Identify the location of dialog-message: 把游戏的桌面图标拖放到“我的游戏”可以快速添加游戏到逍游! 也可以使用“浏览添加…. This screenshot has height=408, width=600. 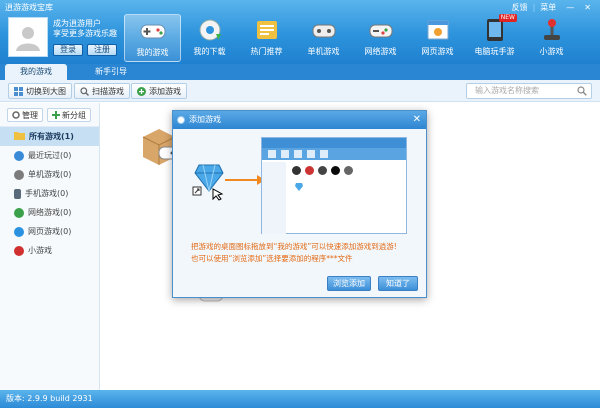
(306, 253).